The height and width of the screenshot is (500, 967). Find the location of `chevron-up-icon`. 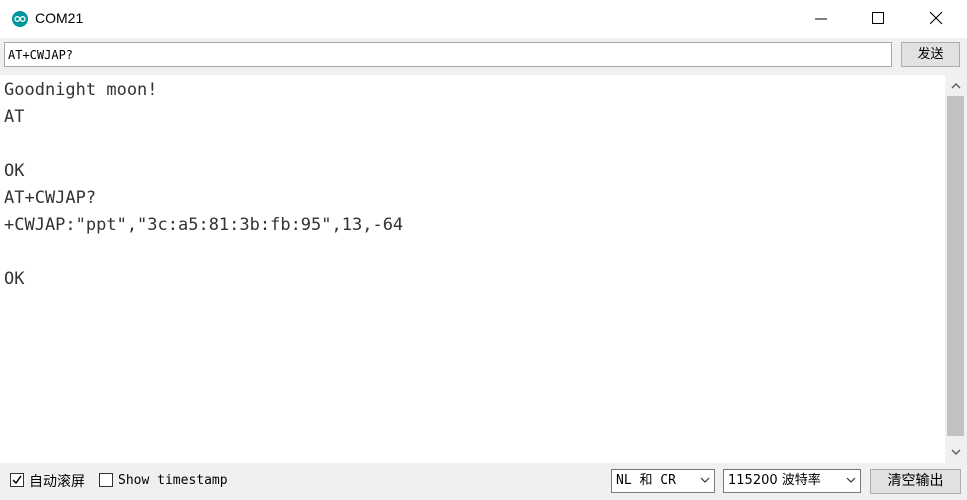

chevron-up-icon is located at coordinates (956, 85).